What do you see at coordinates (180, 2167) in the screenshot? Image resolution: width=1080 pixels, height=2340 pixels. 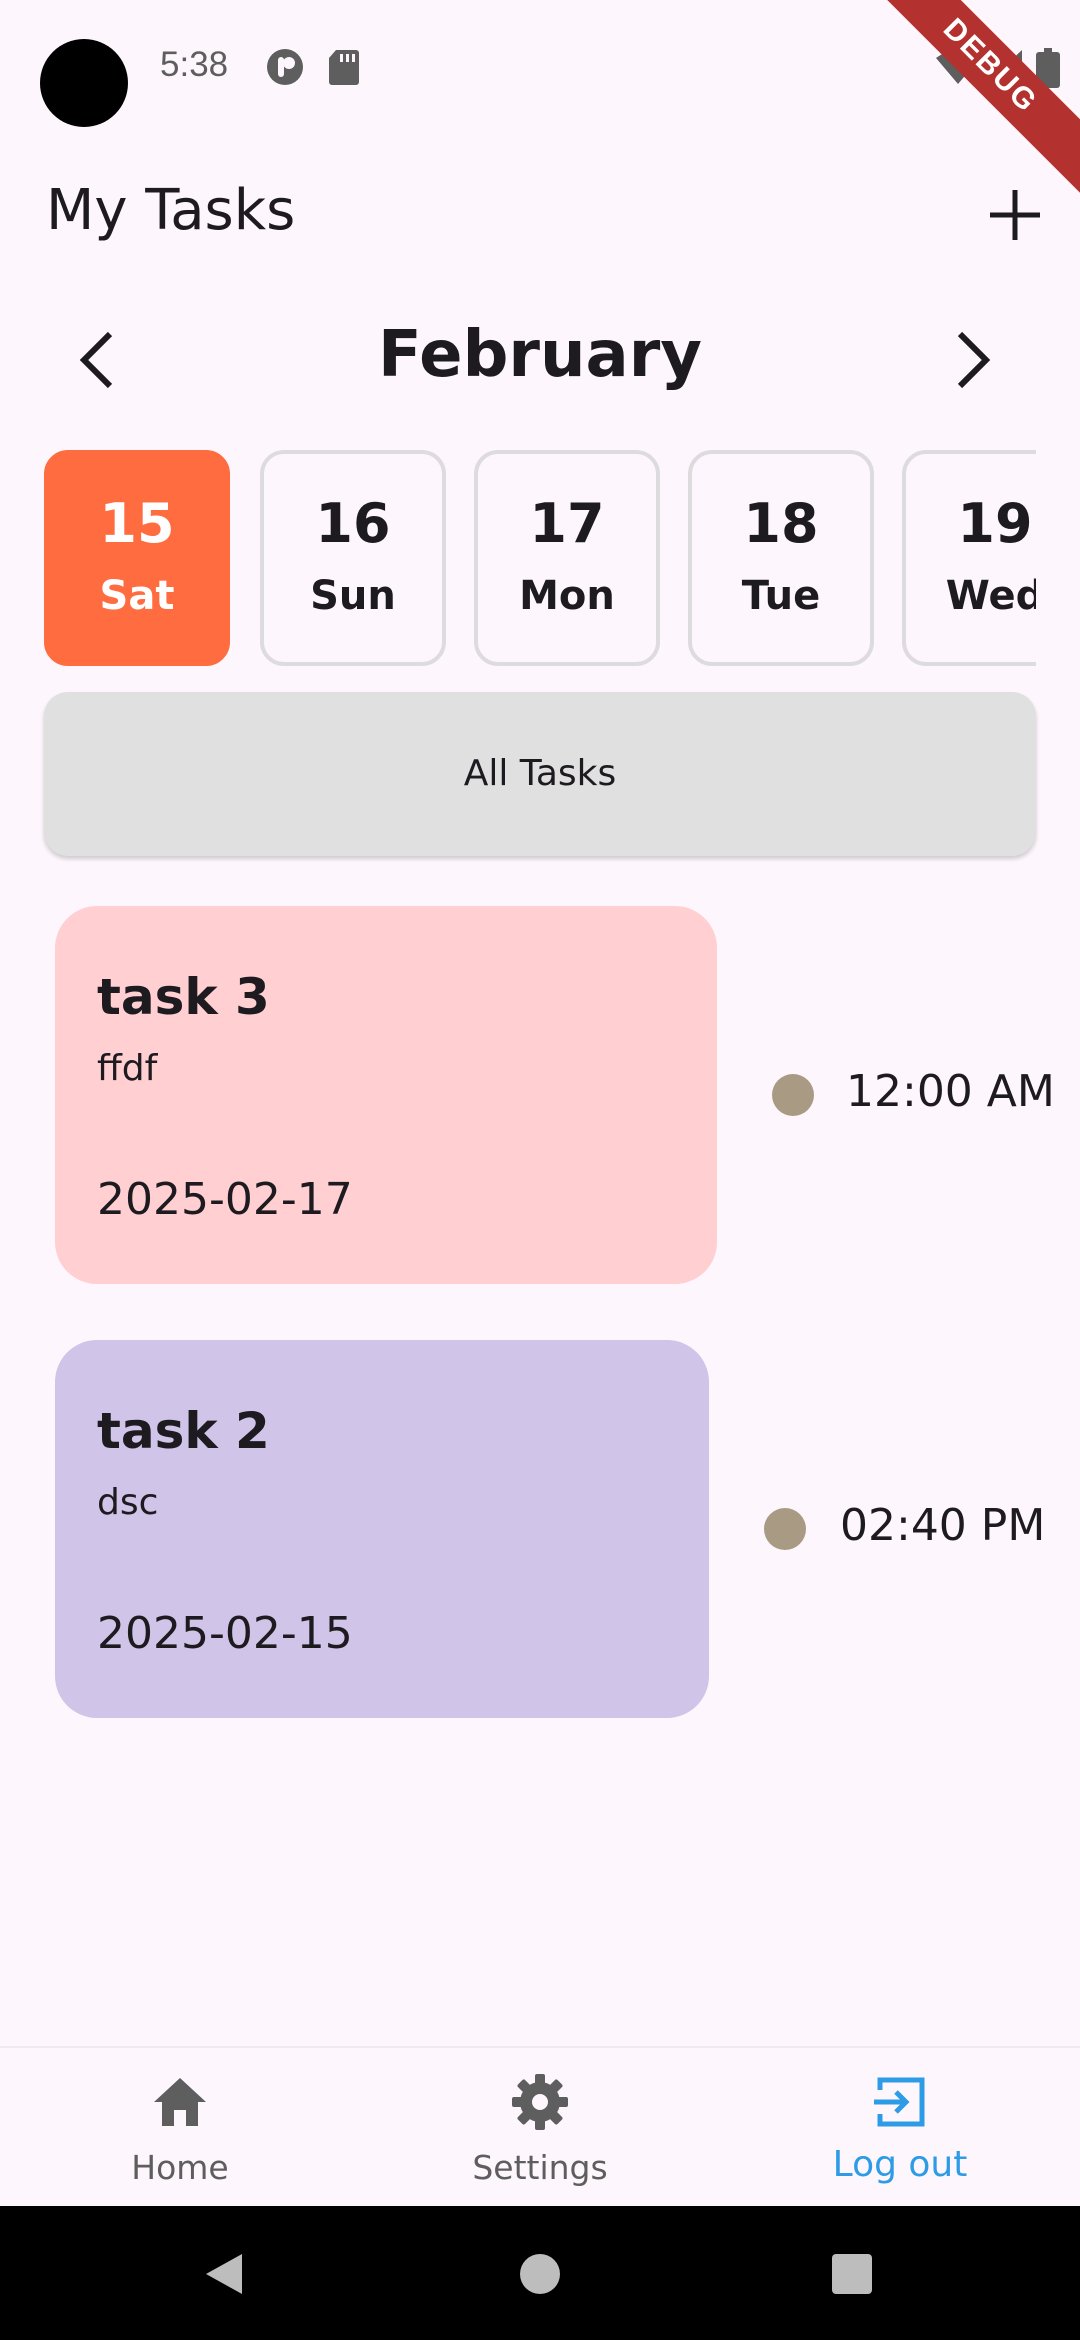 I see `nav-label: Home` at bounding box center [180, 2167].